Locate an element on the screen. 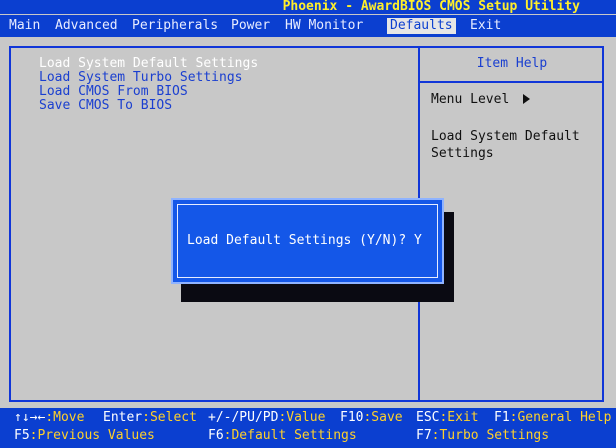 The image size is (616, 448). arrows-desc: :Move is located at coordinates (65, 417).